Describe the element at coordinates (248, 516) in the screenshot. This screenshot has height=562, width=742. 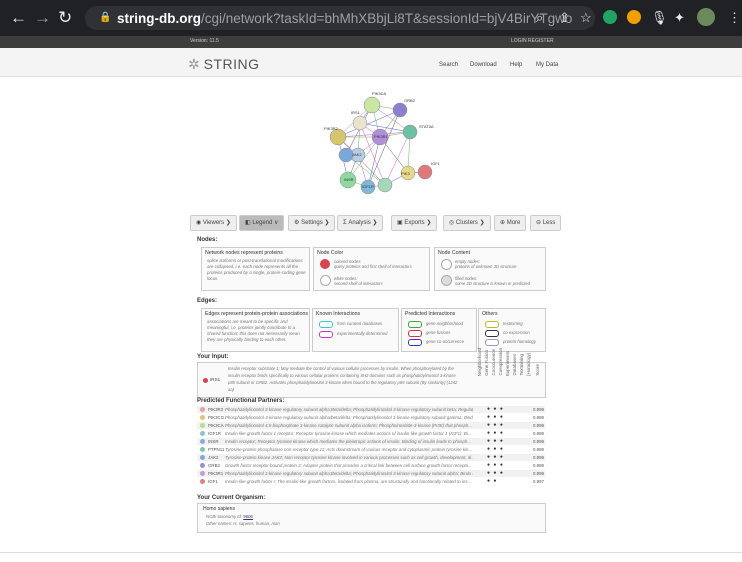
I see `taxonomy-id-link: 9606` at that location.